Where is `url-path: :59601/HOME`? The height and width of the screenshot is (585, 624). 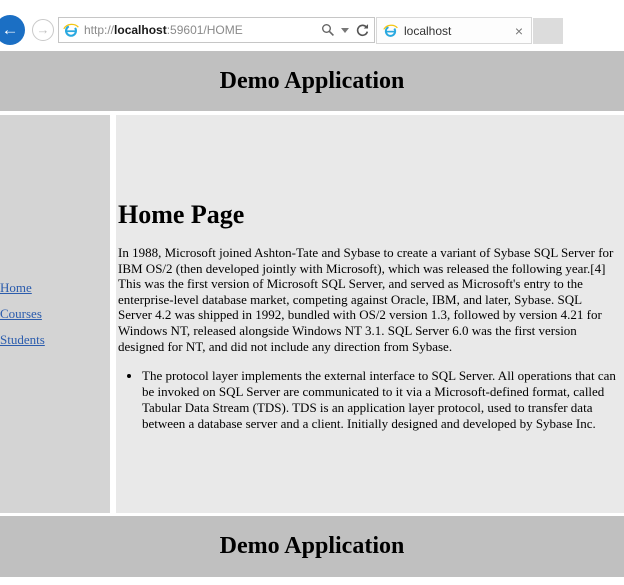 url-path: :59601/HOME is located at coordinates (204, 30).